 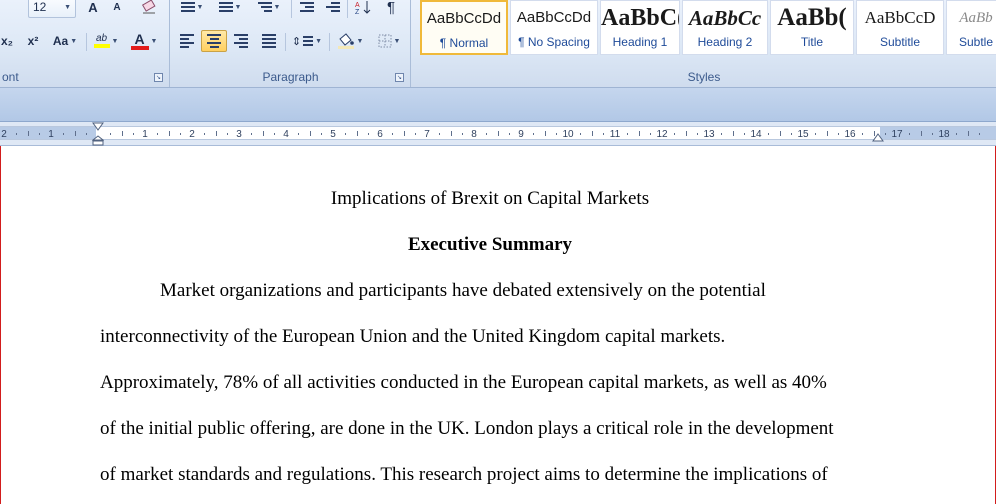 I want to click on style-sample: AaBbCcDd, so click(x=554, y=17).